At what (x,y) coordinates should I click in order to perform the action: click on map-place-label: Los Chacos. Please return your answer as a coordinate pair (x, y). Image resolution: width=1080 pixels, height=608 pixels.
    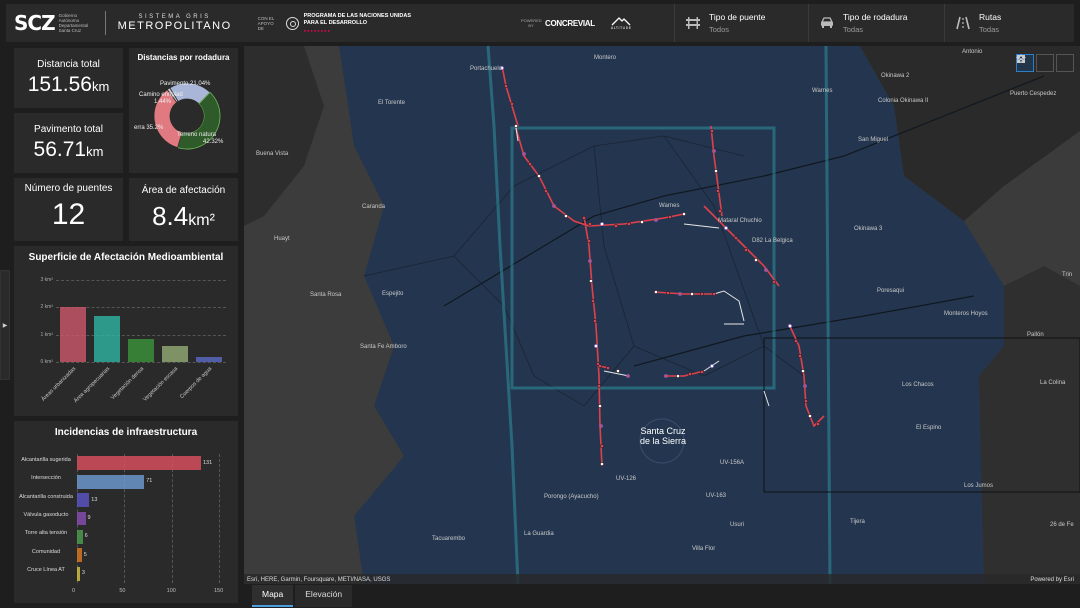
    Looking at the image, I should click on (918, 385).